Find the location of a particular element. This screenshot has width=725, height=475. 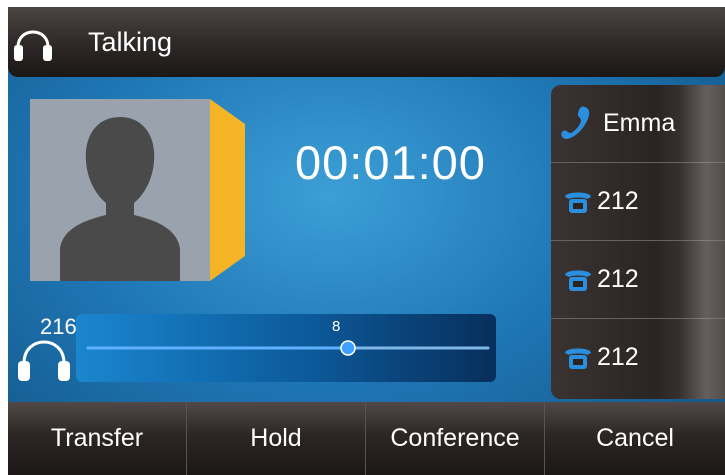

volume-level-label: 8 is located at coordinates (336, 326).